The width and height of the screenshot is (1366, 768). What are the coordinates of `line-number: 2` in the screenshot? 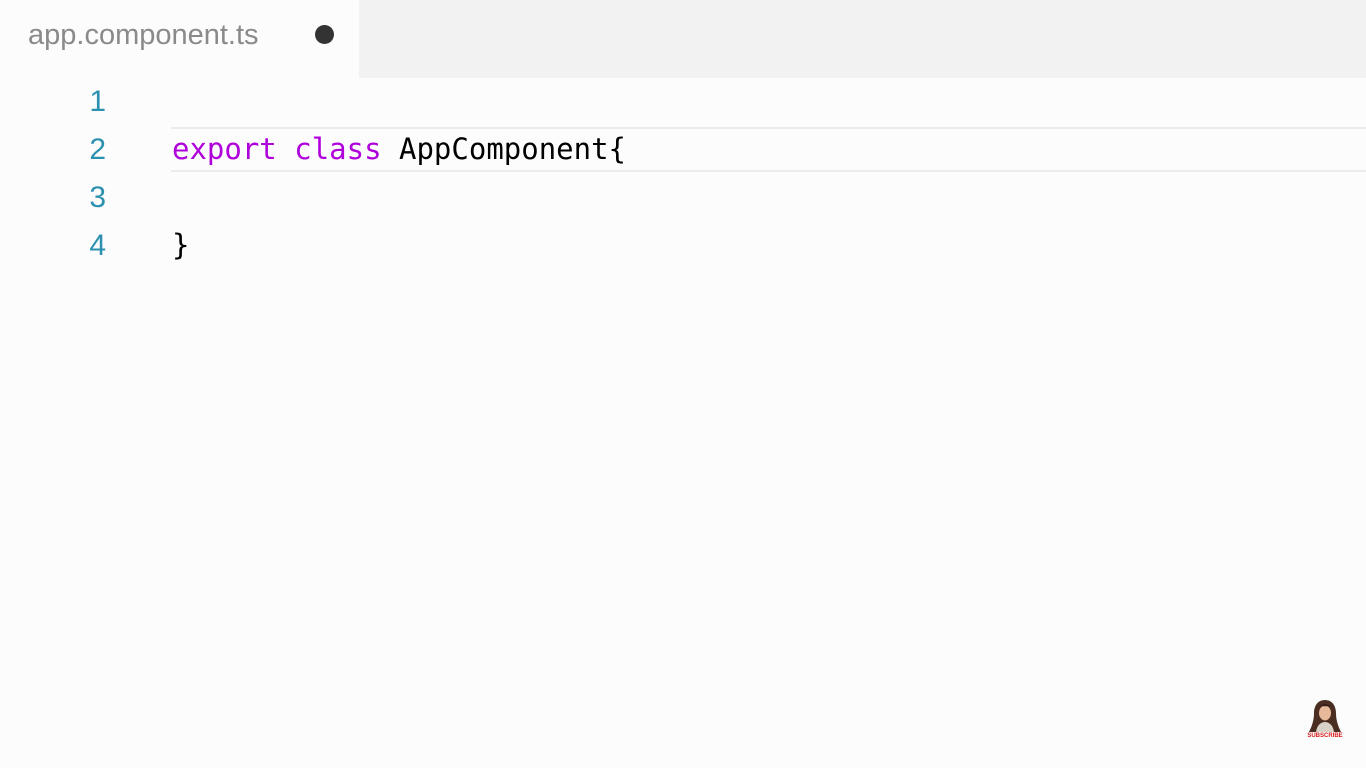 It's located at (97, 149).